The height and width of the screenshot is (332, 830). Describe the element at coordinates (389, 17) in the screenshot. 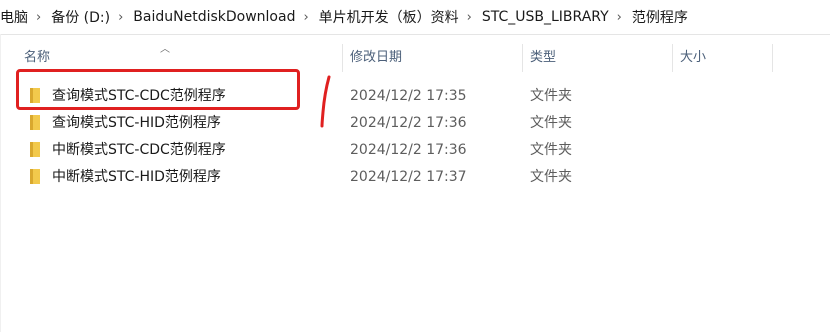

I see `breadcrumb-item-materials: 单片机开发（板）资料` at that location.